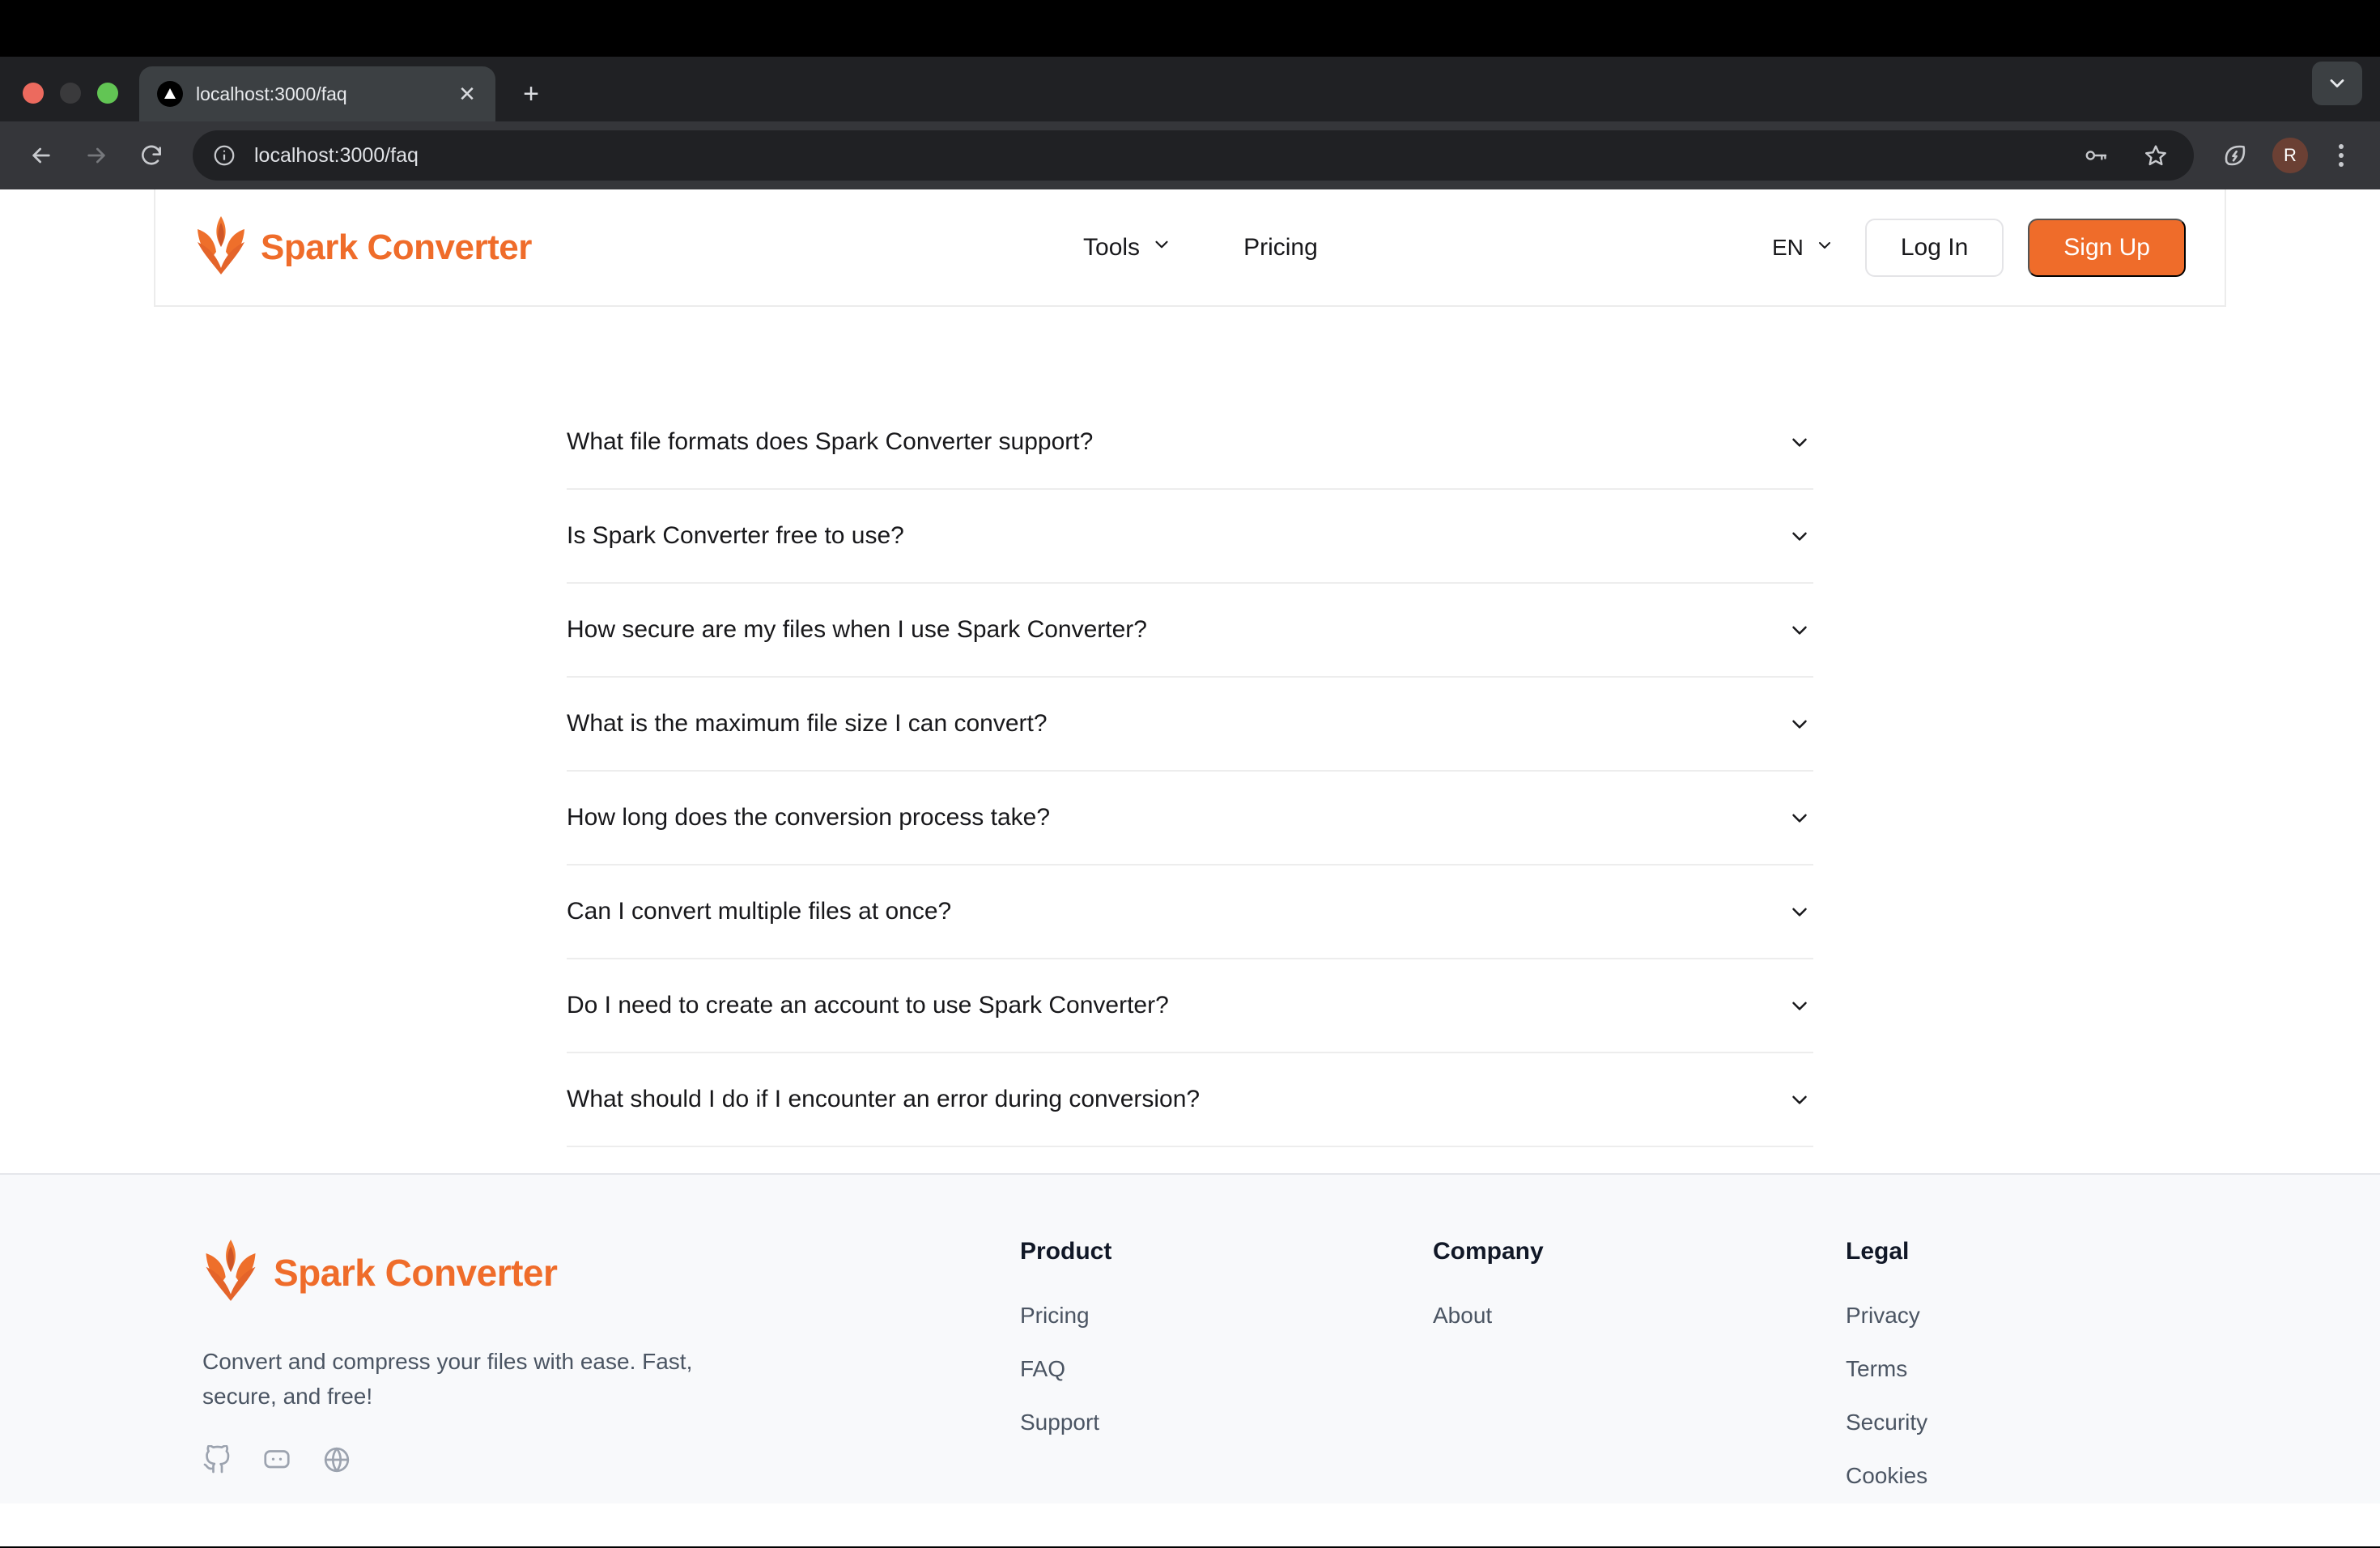 The image size is (2380, 1548). Describe the element at coordinates (611, 1272) in the screenshot. I see `footer-brand-link: Spark Converter` at that location.